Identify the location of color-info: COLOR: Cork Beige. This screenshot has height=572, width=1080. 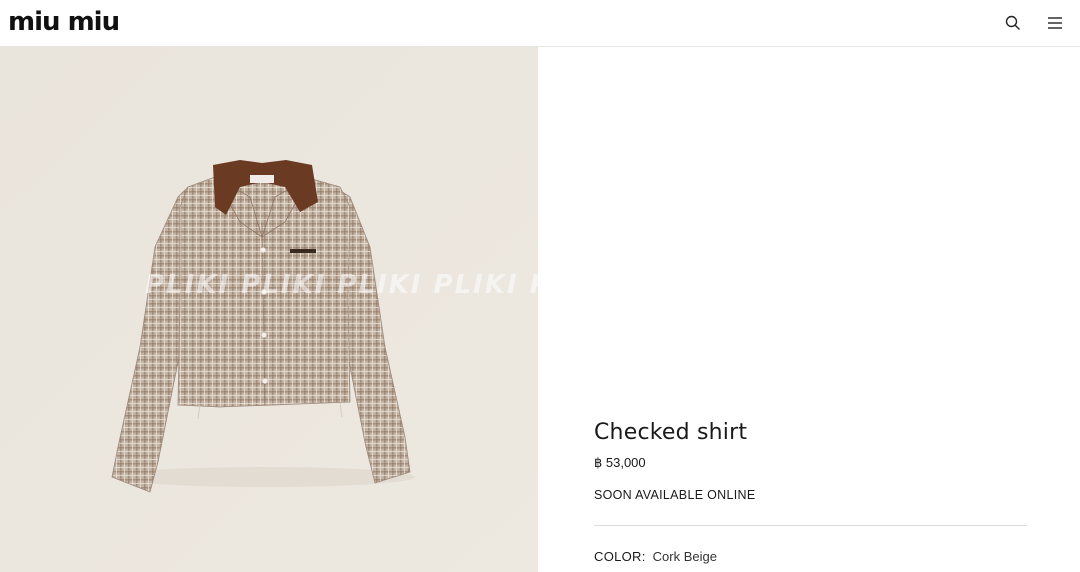
(655, 556).